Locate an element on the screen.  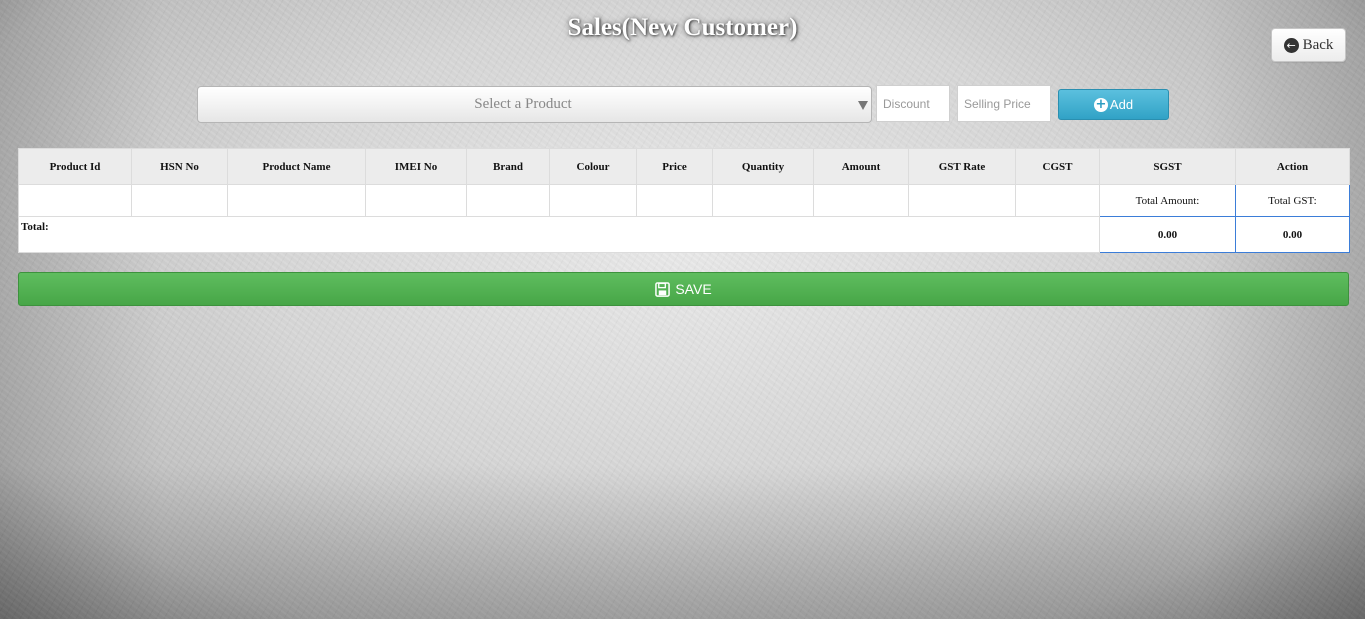
back-button: ← Back is located at coordinates (1308, 45).